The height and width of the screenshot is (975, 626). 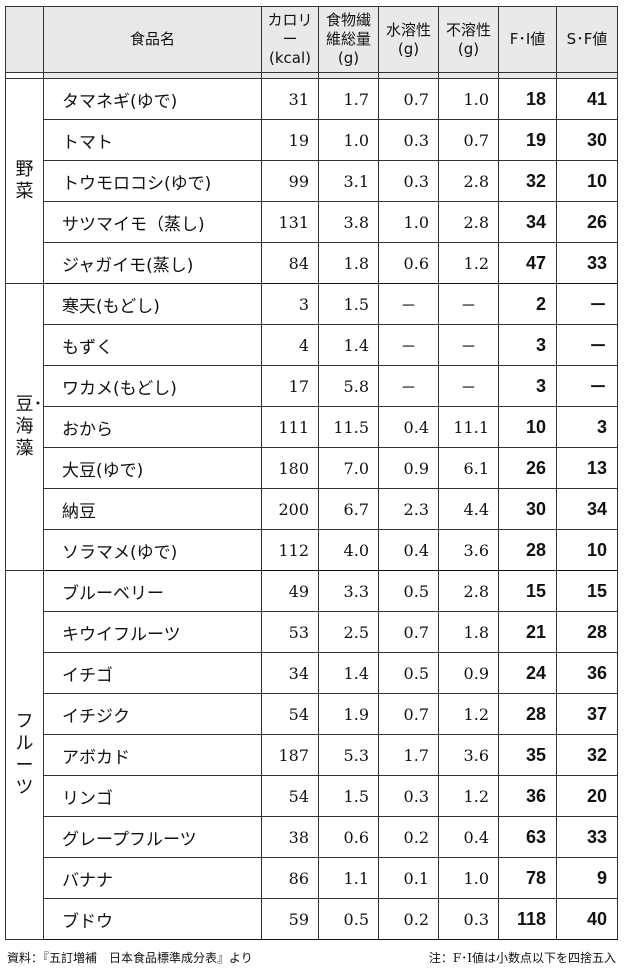 What do you see at coordinates (408, 919) in the screenshot?
I see `soluble-cell: 0.2` at bounding box center [408, 919].